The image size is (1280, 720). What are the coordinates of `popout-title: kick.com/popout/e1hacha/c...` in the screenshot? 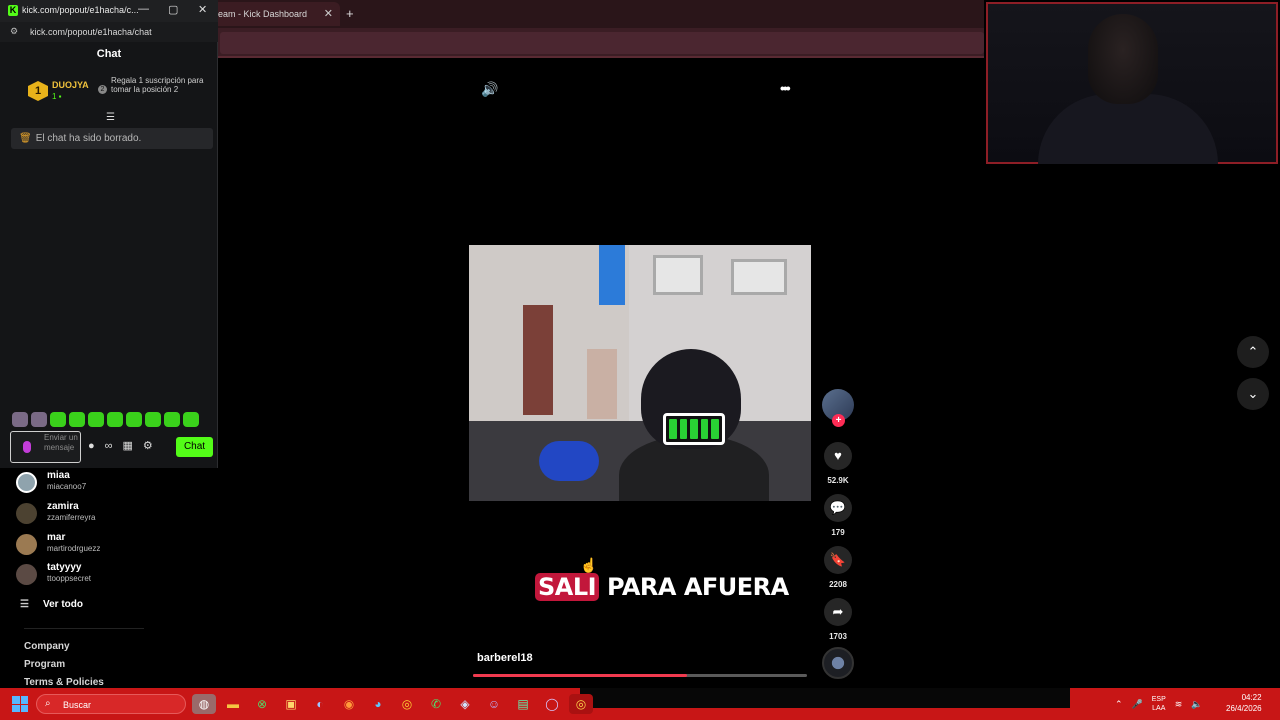 It's located at (80, 10).